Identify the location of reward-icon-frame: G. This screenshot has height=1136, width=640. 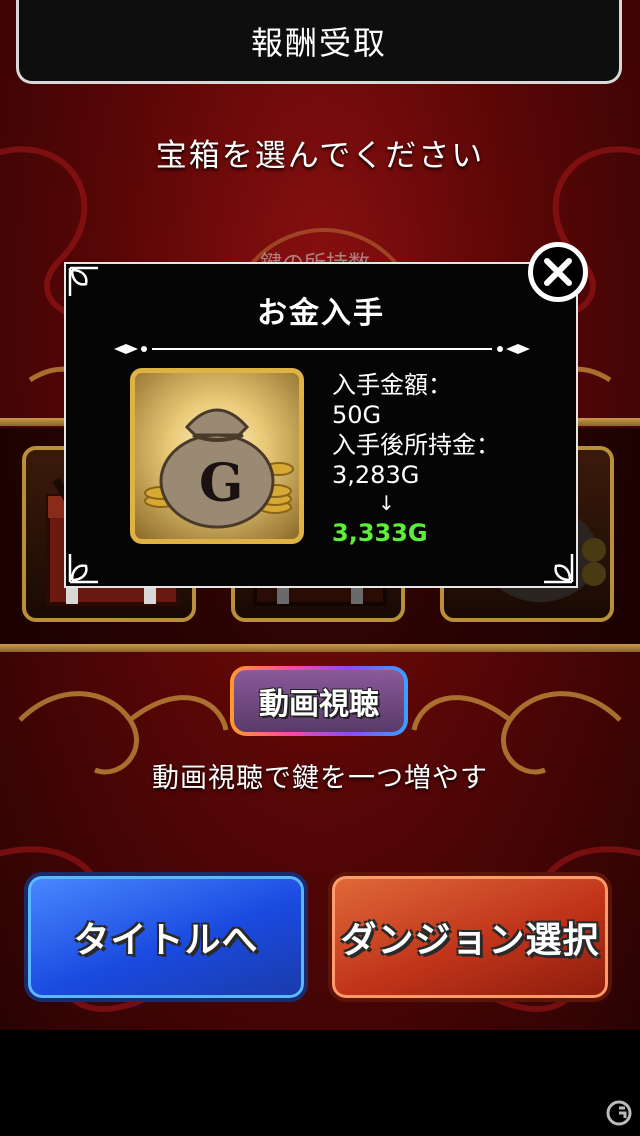
(217, 456).